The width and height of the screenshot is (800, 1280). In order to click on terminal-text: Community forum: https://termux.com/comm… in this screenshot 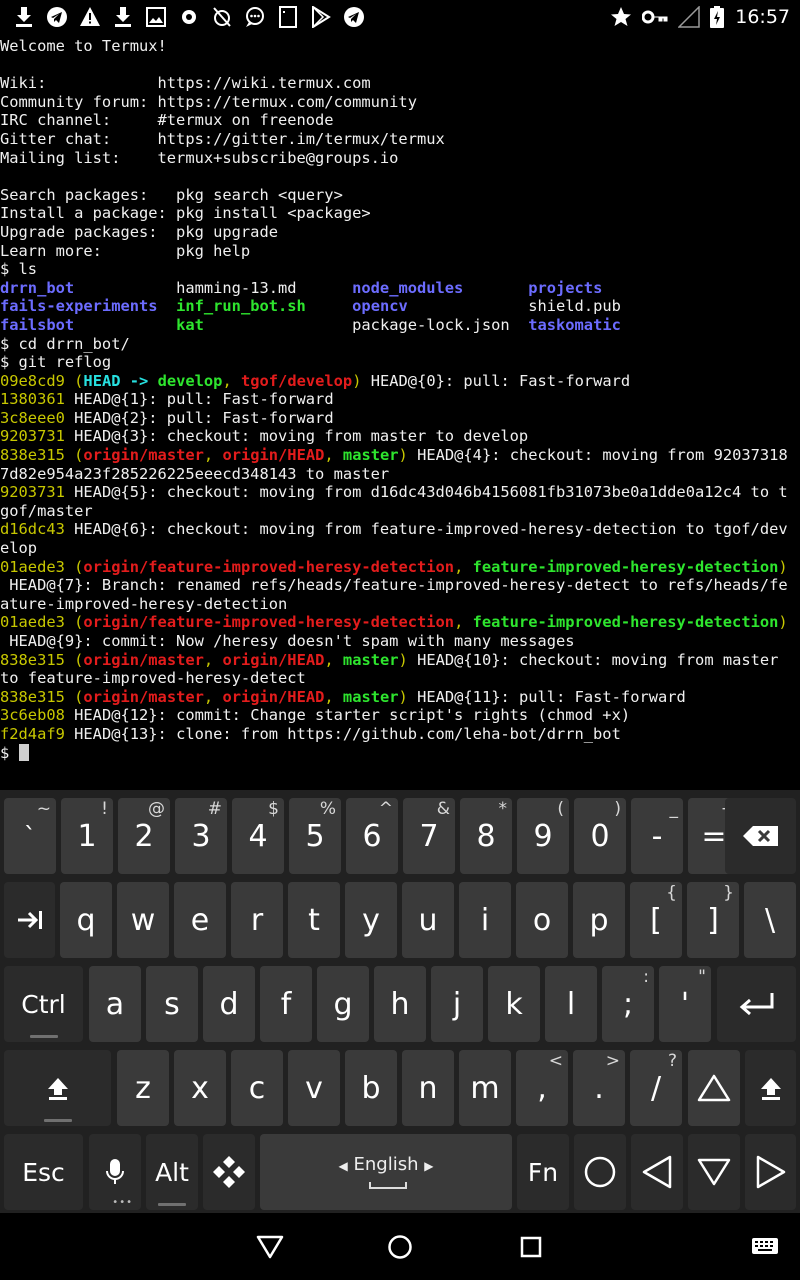, I will do `click(208, 101)`.